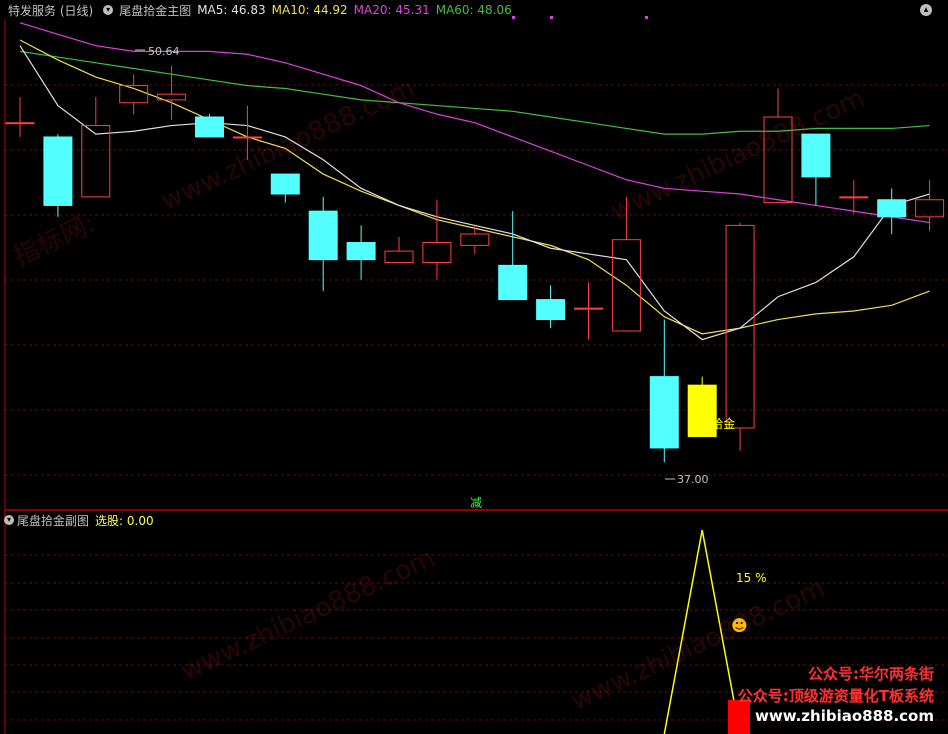  Describe the element at coordinates (474, 92) in the screenshot. I see `ma60-line` at that location.